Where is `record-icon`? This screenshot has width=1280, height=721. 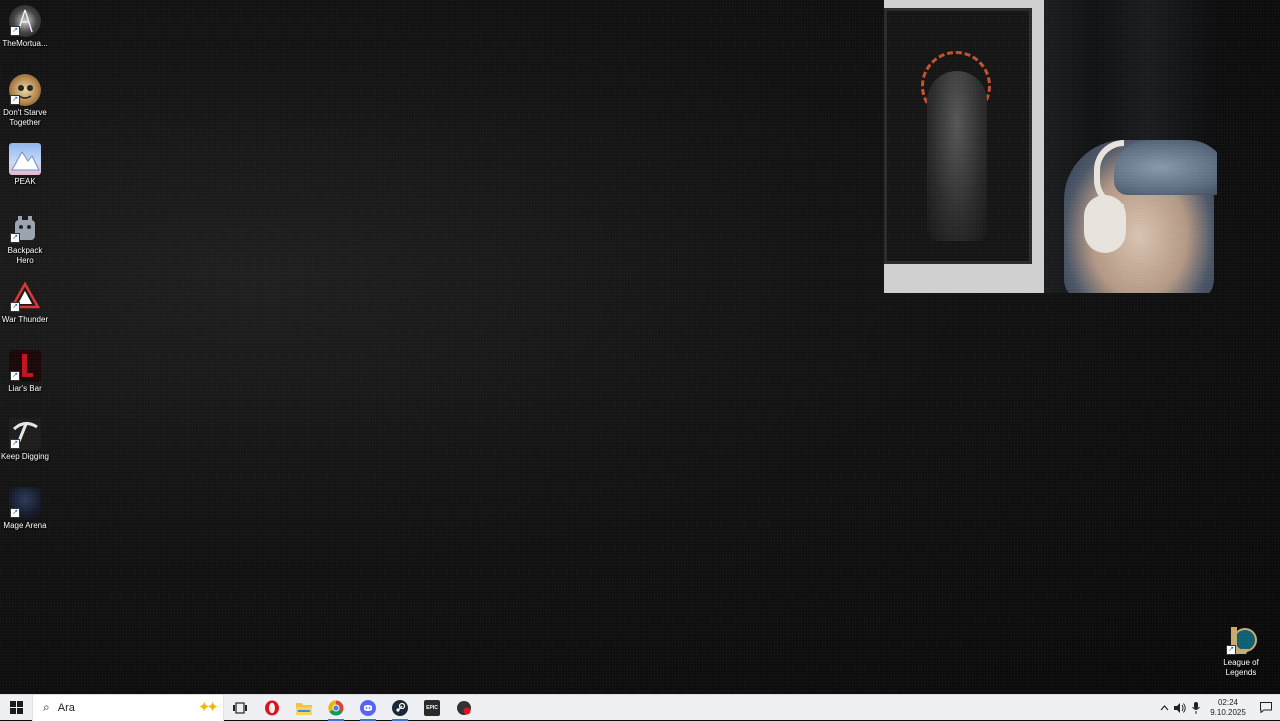 record-icon is located at coordinates (464, 707).